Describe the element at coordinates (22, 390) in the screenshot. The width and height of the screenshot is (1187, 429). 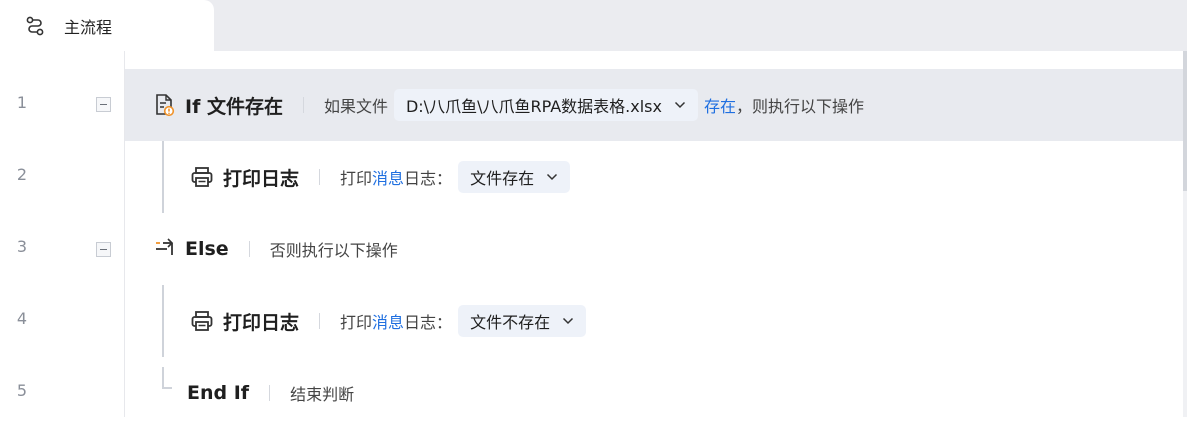
I see `line-number: 5` at that location.